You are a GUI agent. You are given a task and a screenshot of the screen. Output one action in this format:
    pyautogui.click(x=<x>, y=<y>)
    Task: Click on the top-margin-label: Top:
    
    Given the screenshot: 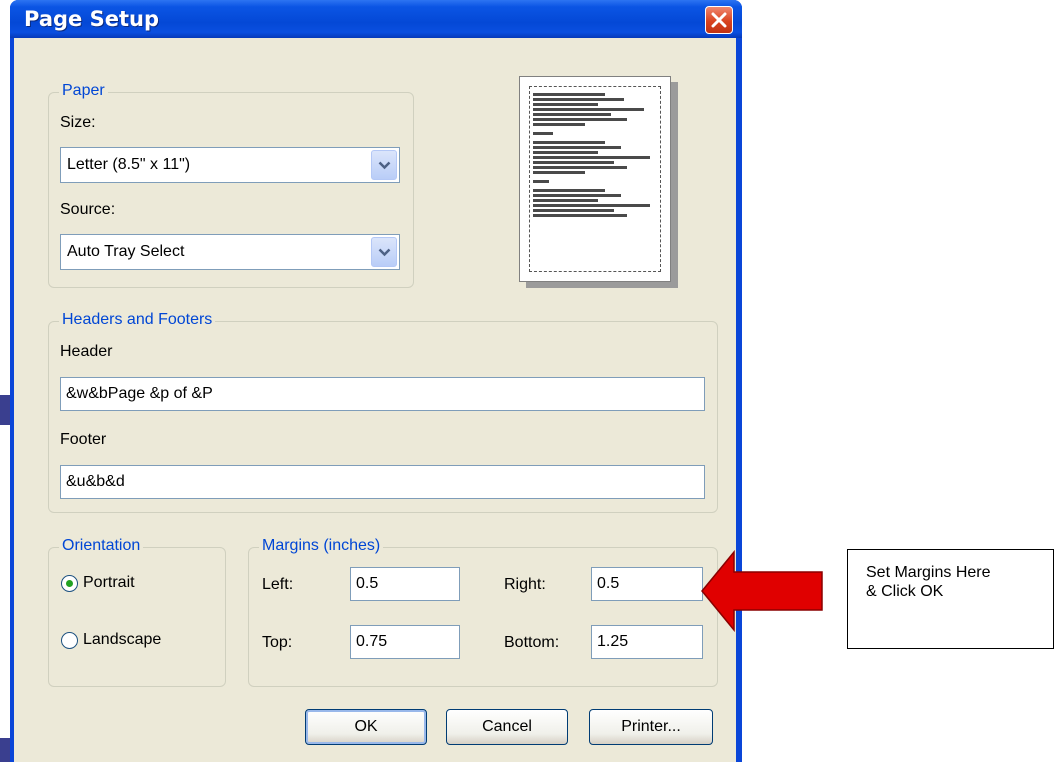 What is the action you would take?
    pyautogui.click(x=277, y=642)
    